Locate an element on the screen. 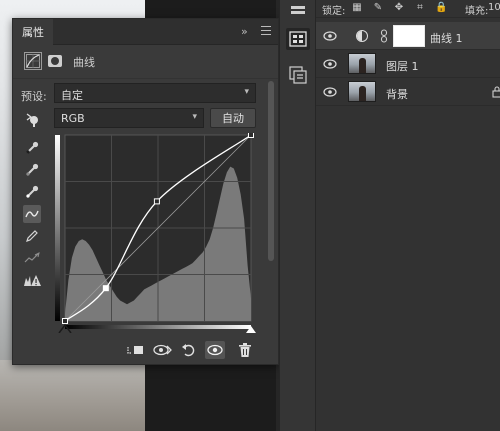  fill-label: 填充: is located at coordinates (477, 11).